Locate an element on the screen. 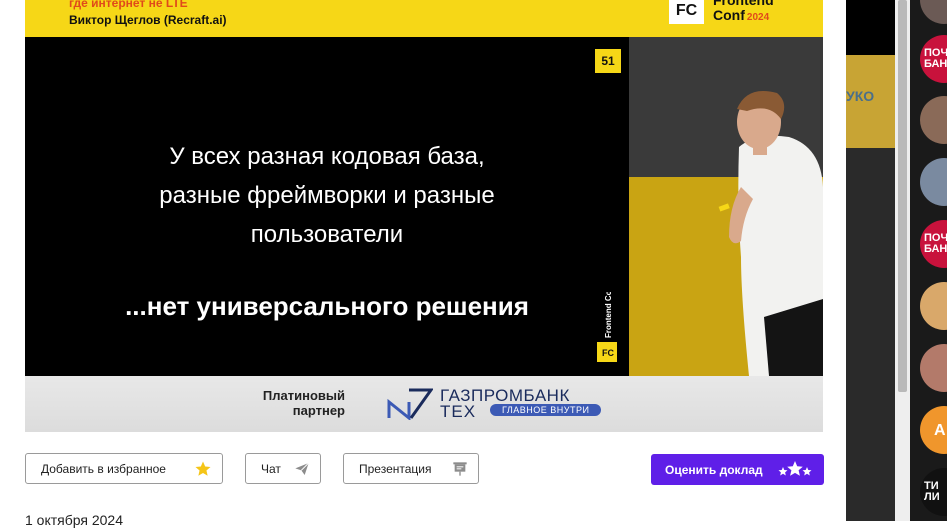 The width and height of the screenshot is (947, 528). conf-name-line2: Conf 2024 is located at coordinates (741, 15).